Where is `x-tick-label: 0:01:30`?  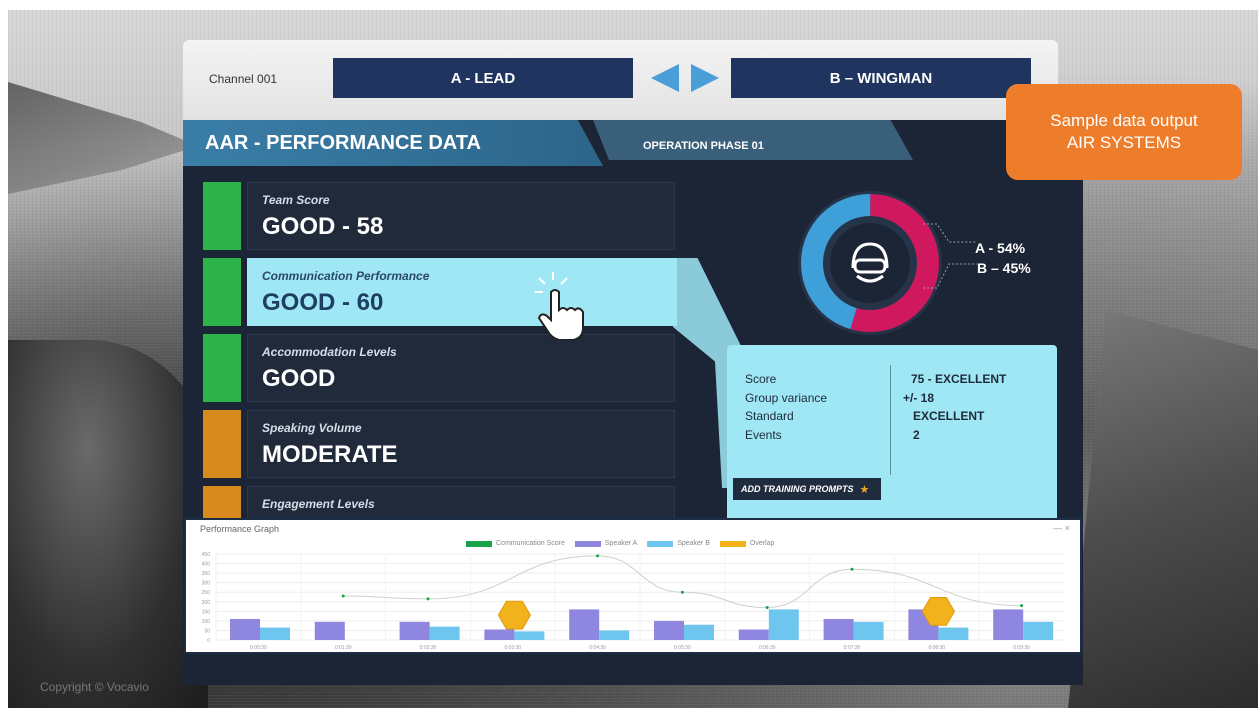 x-tick-label: 0:01:30 is located at coordinates (343, 648).